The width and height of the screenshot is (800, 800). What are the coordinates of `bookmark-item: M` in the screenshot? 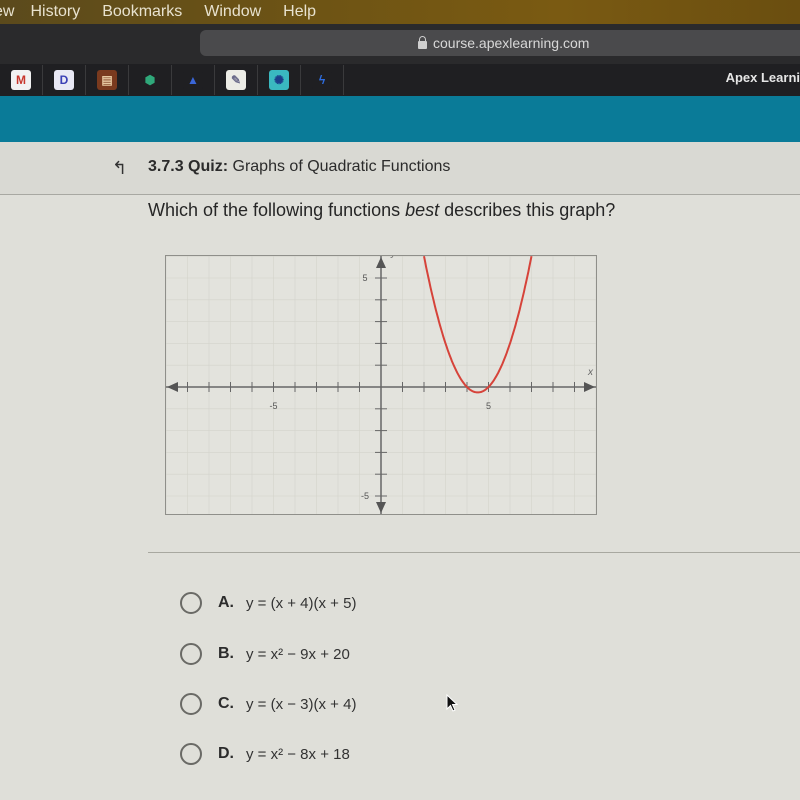 It's located at (21, 80).